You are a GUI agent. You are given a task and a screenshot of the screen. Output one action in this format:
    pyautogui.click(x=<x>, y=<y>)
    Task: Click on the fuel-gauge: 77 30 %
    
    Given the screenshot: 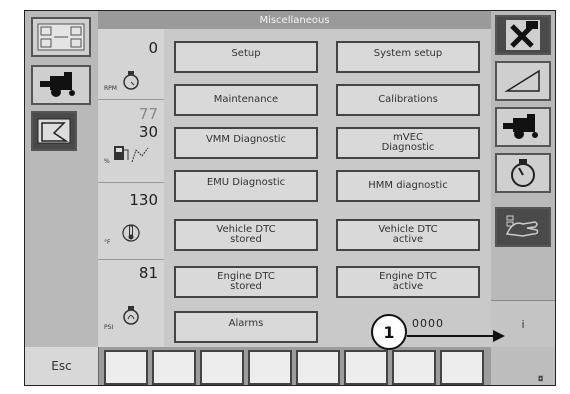 What is the action you would take?
    pyautogui.click(x=131, y=141)
    